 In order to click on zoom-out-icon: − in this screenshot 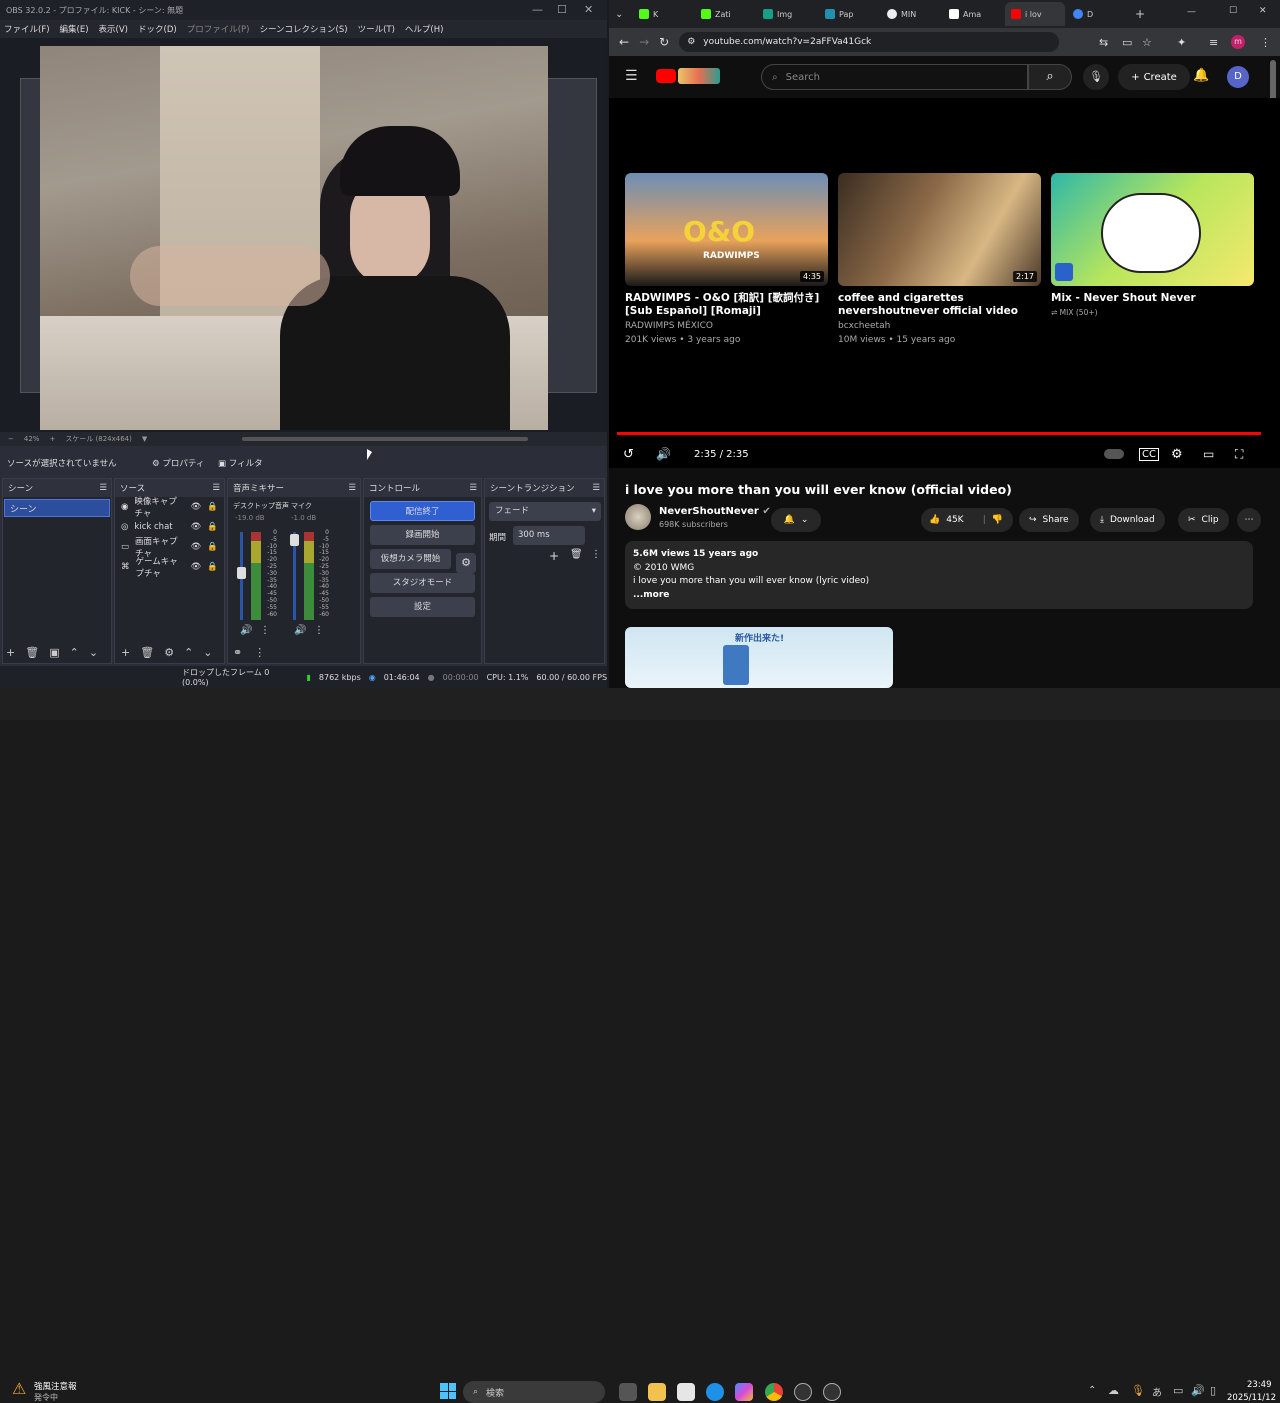, I will do `click(11, 439)`.